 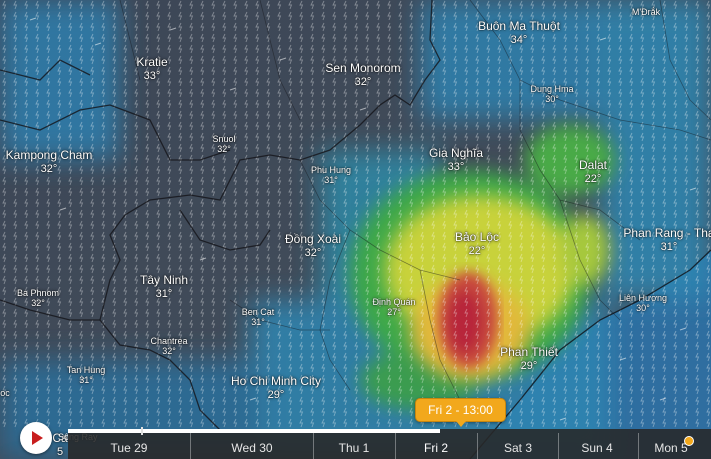 I want to click on city-label: Tây Ninh 31°, so click(x=164, y=286).